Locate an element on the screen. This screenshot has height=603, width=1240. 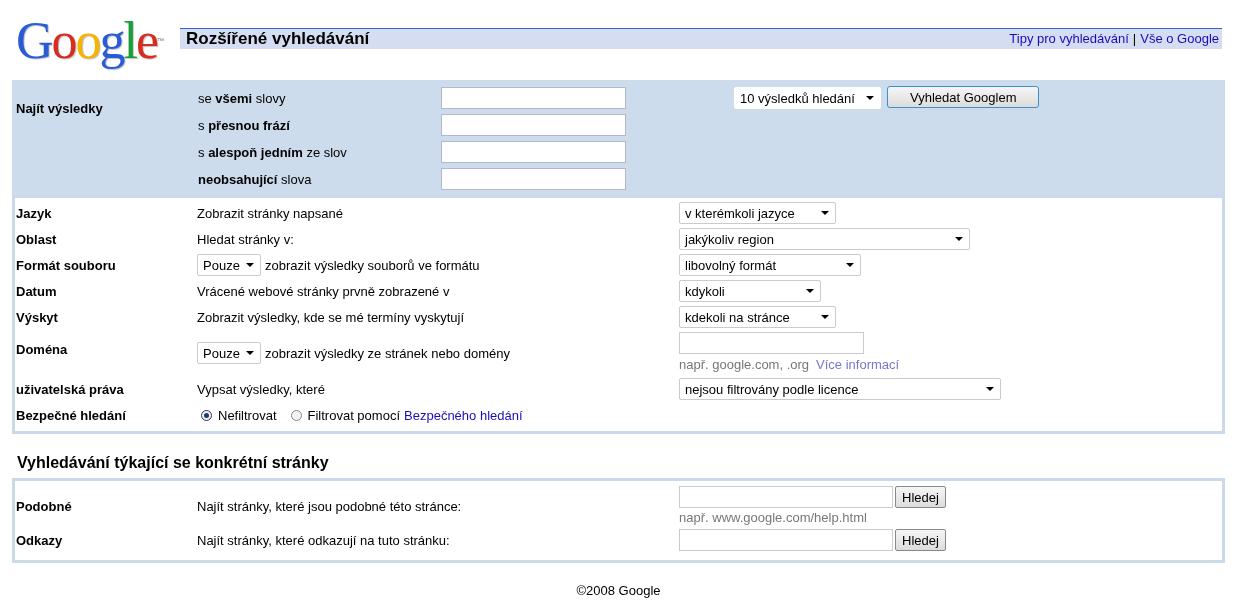
option-label: Formát souboru is located at coordinates (66, 265).